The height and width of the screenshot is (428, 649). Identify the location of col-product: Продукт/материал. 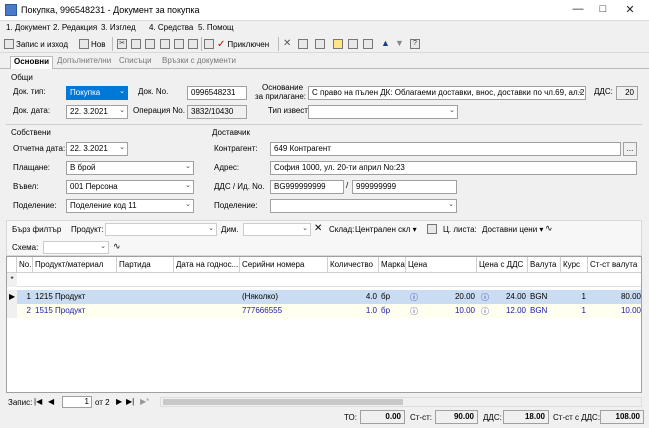
(75, 265).